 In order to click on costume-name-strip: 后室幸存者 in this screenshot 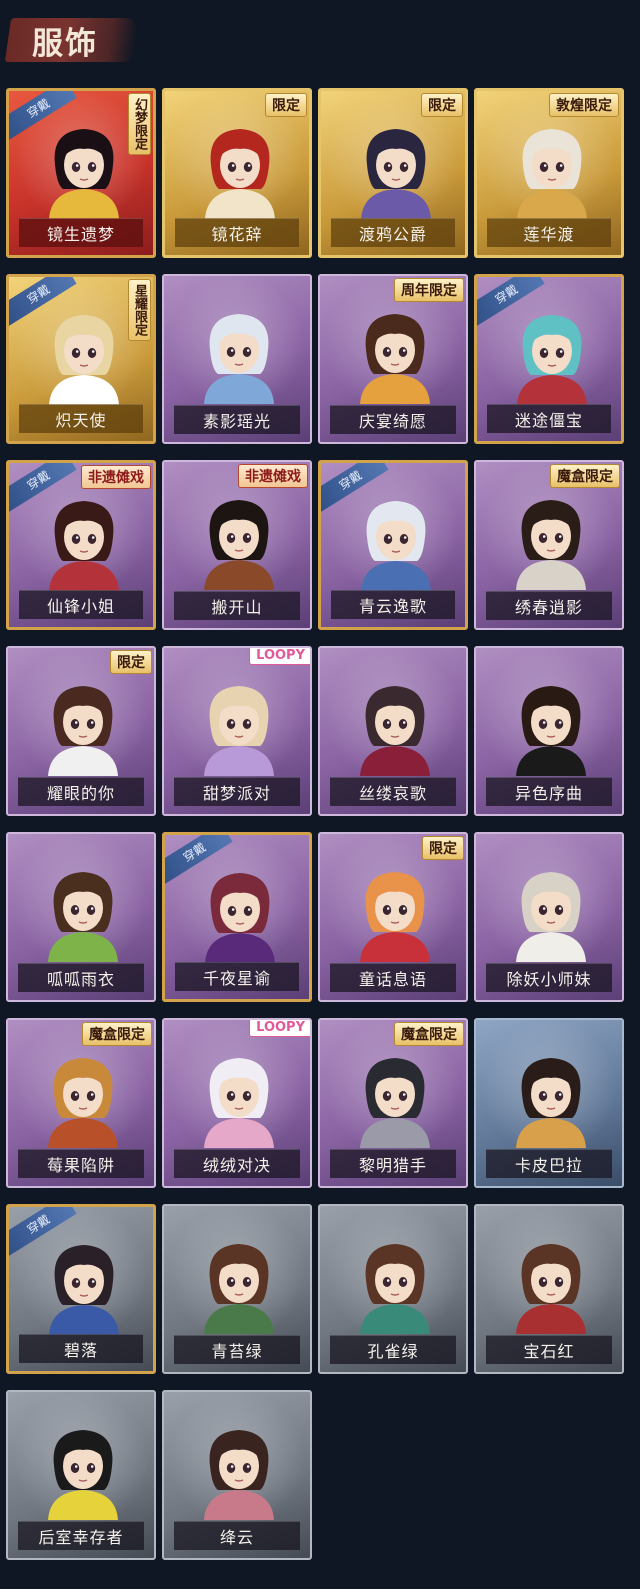, I will do `click(81, 1535)`.